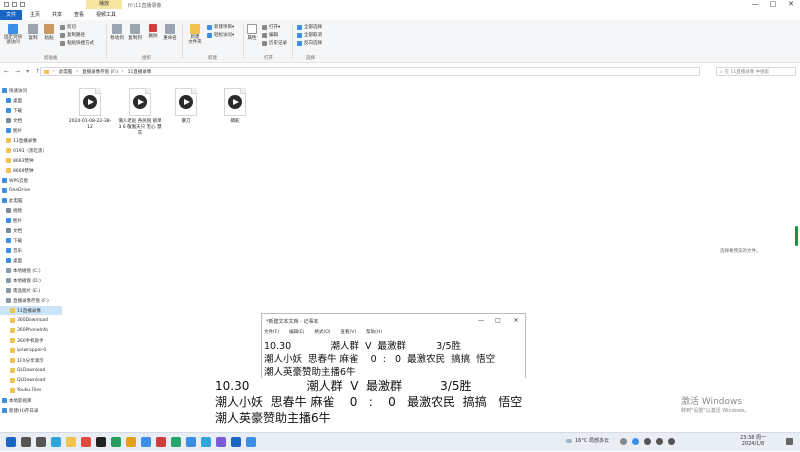 This screenshot has height=452, width=800. I want to click on sidebar-item: 快速访问, so click(31, 90).